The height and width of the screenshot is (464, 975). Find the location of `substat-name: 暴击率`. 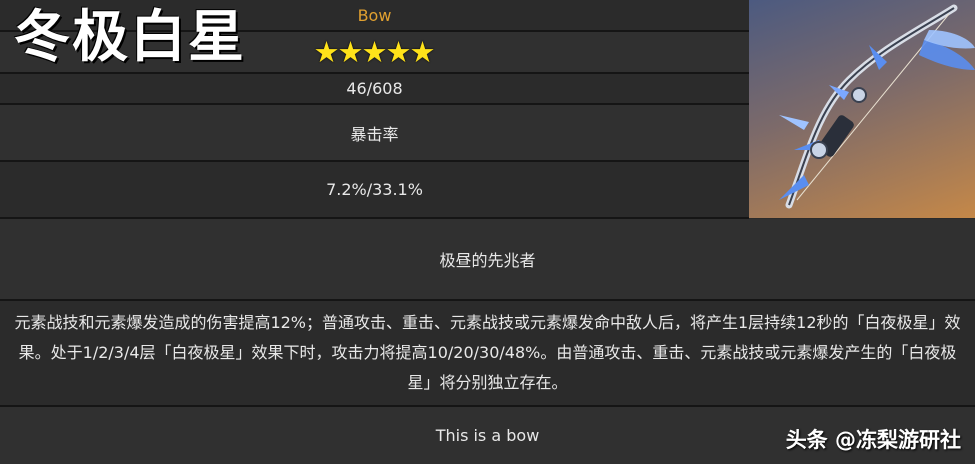

substat-name: 暴击率 is located at coordinates (374, 134).